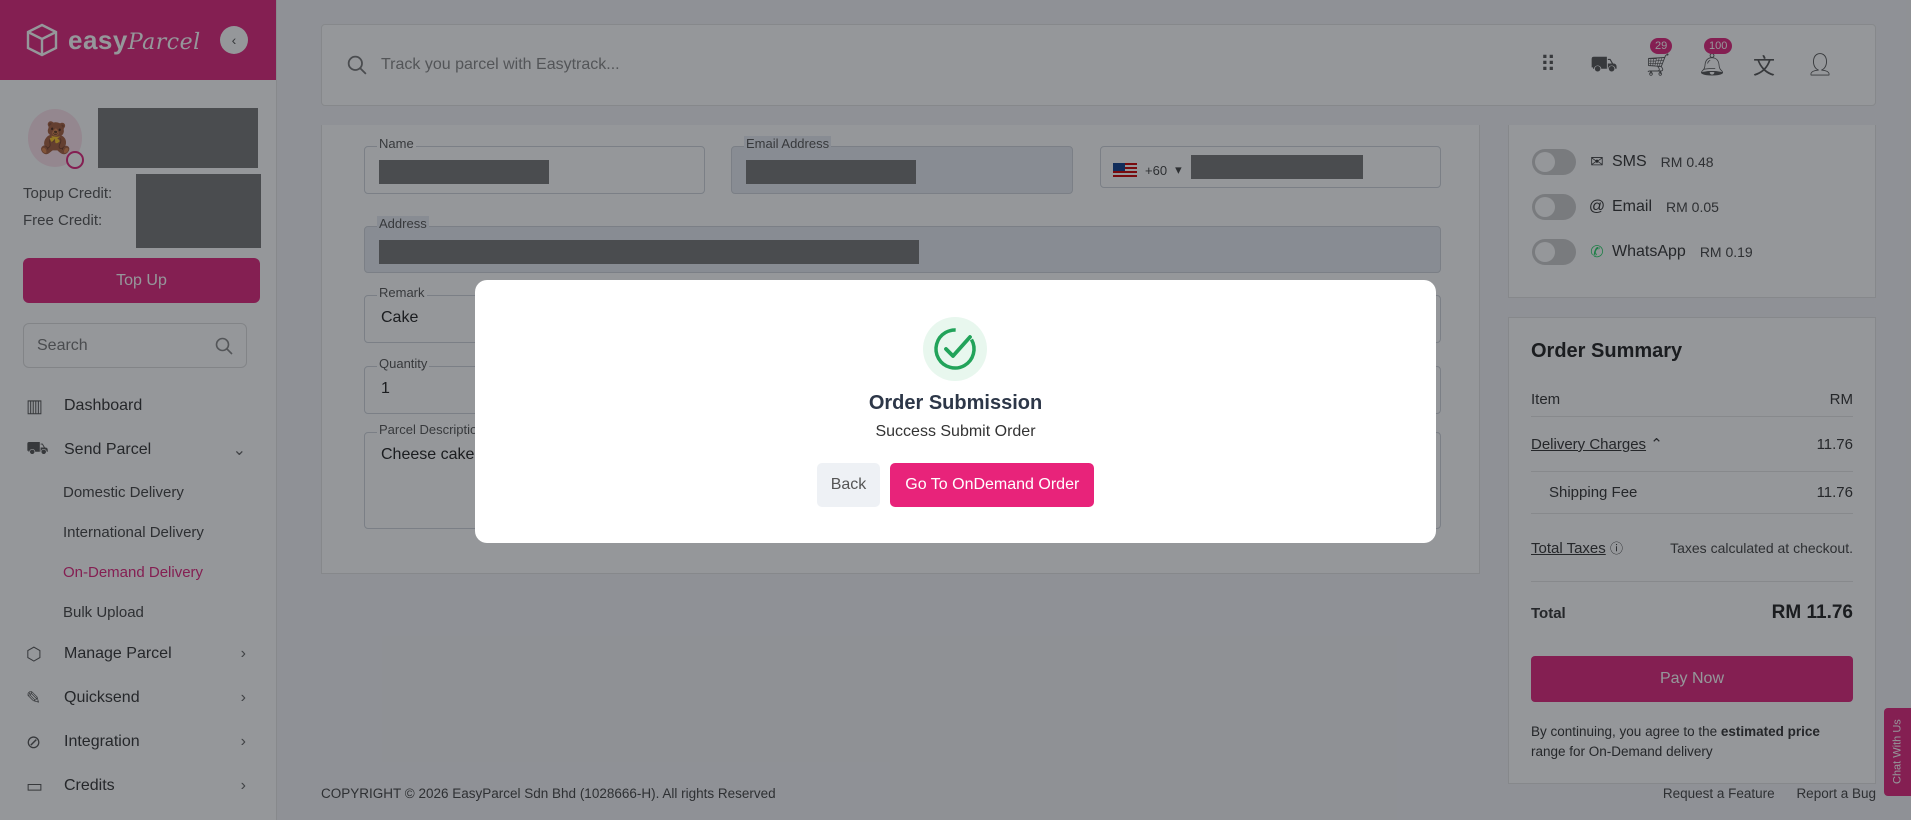 This screenshot has width=1911, height=820. Describe the element at coordinates (848, 485) in the screenshot. I see `back-button: Back` at that location.